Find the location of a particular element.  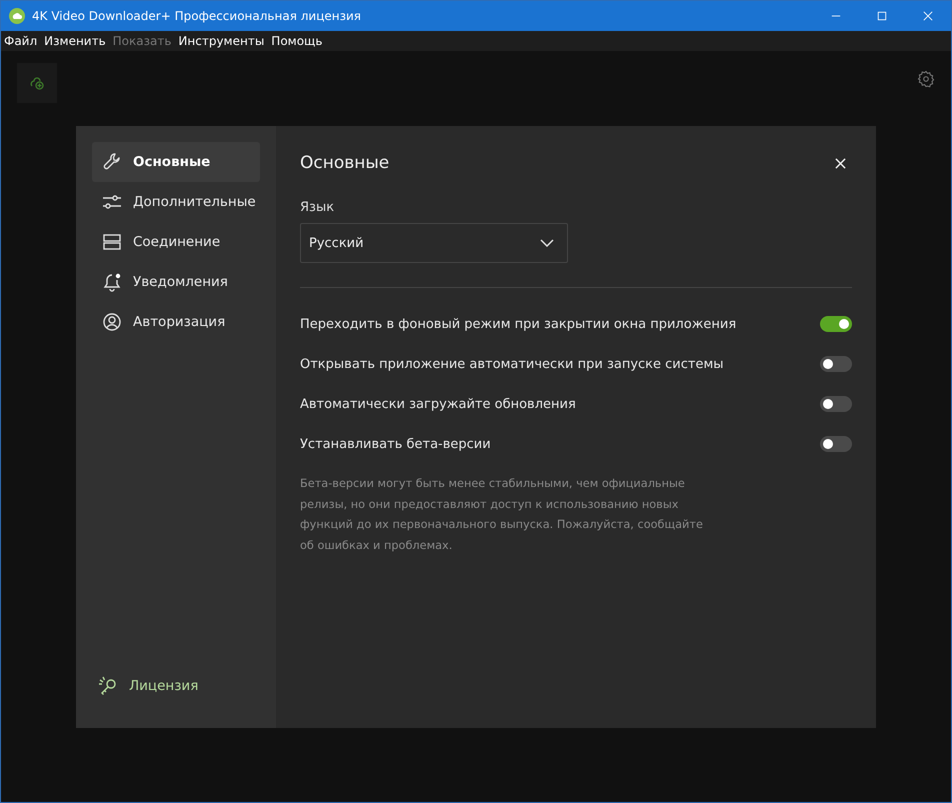

toggle-label: Переходить в фоновый режим при закрытии окна приложения is located at coordinates (518, 324).